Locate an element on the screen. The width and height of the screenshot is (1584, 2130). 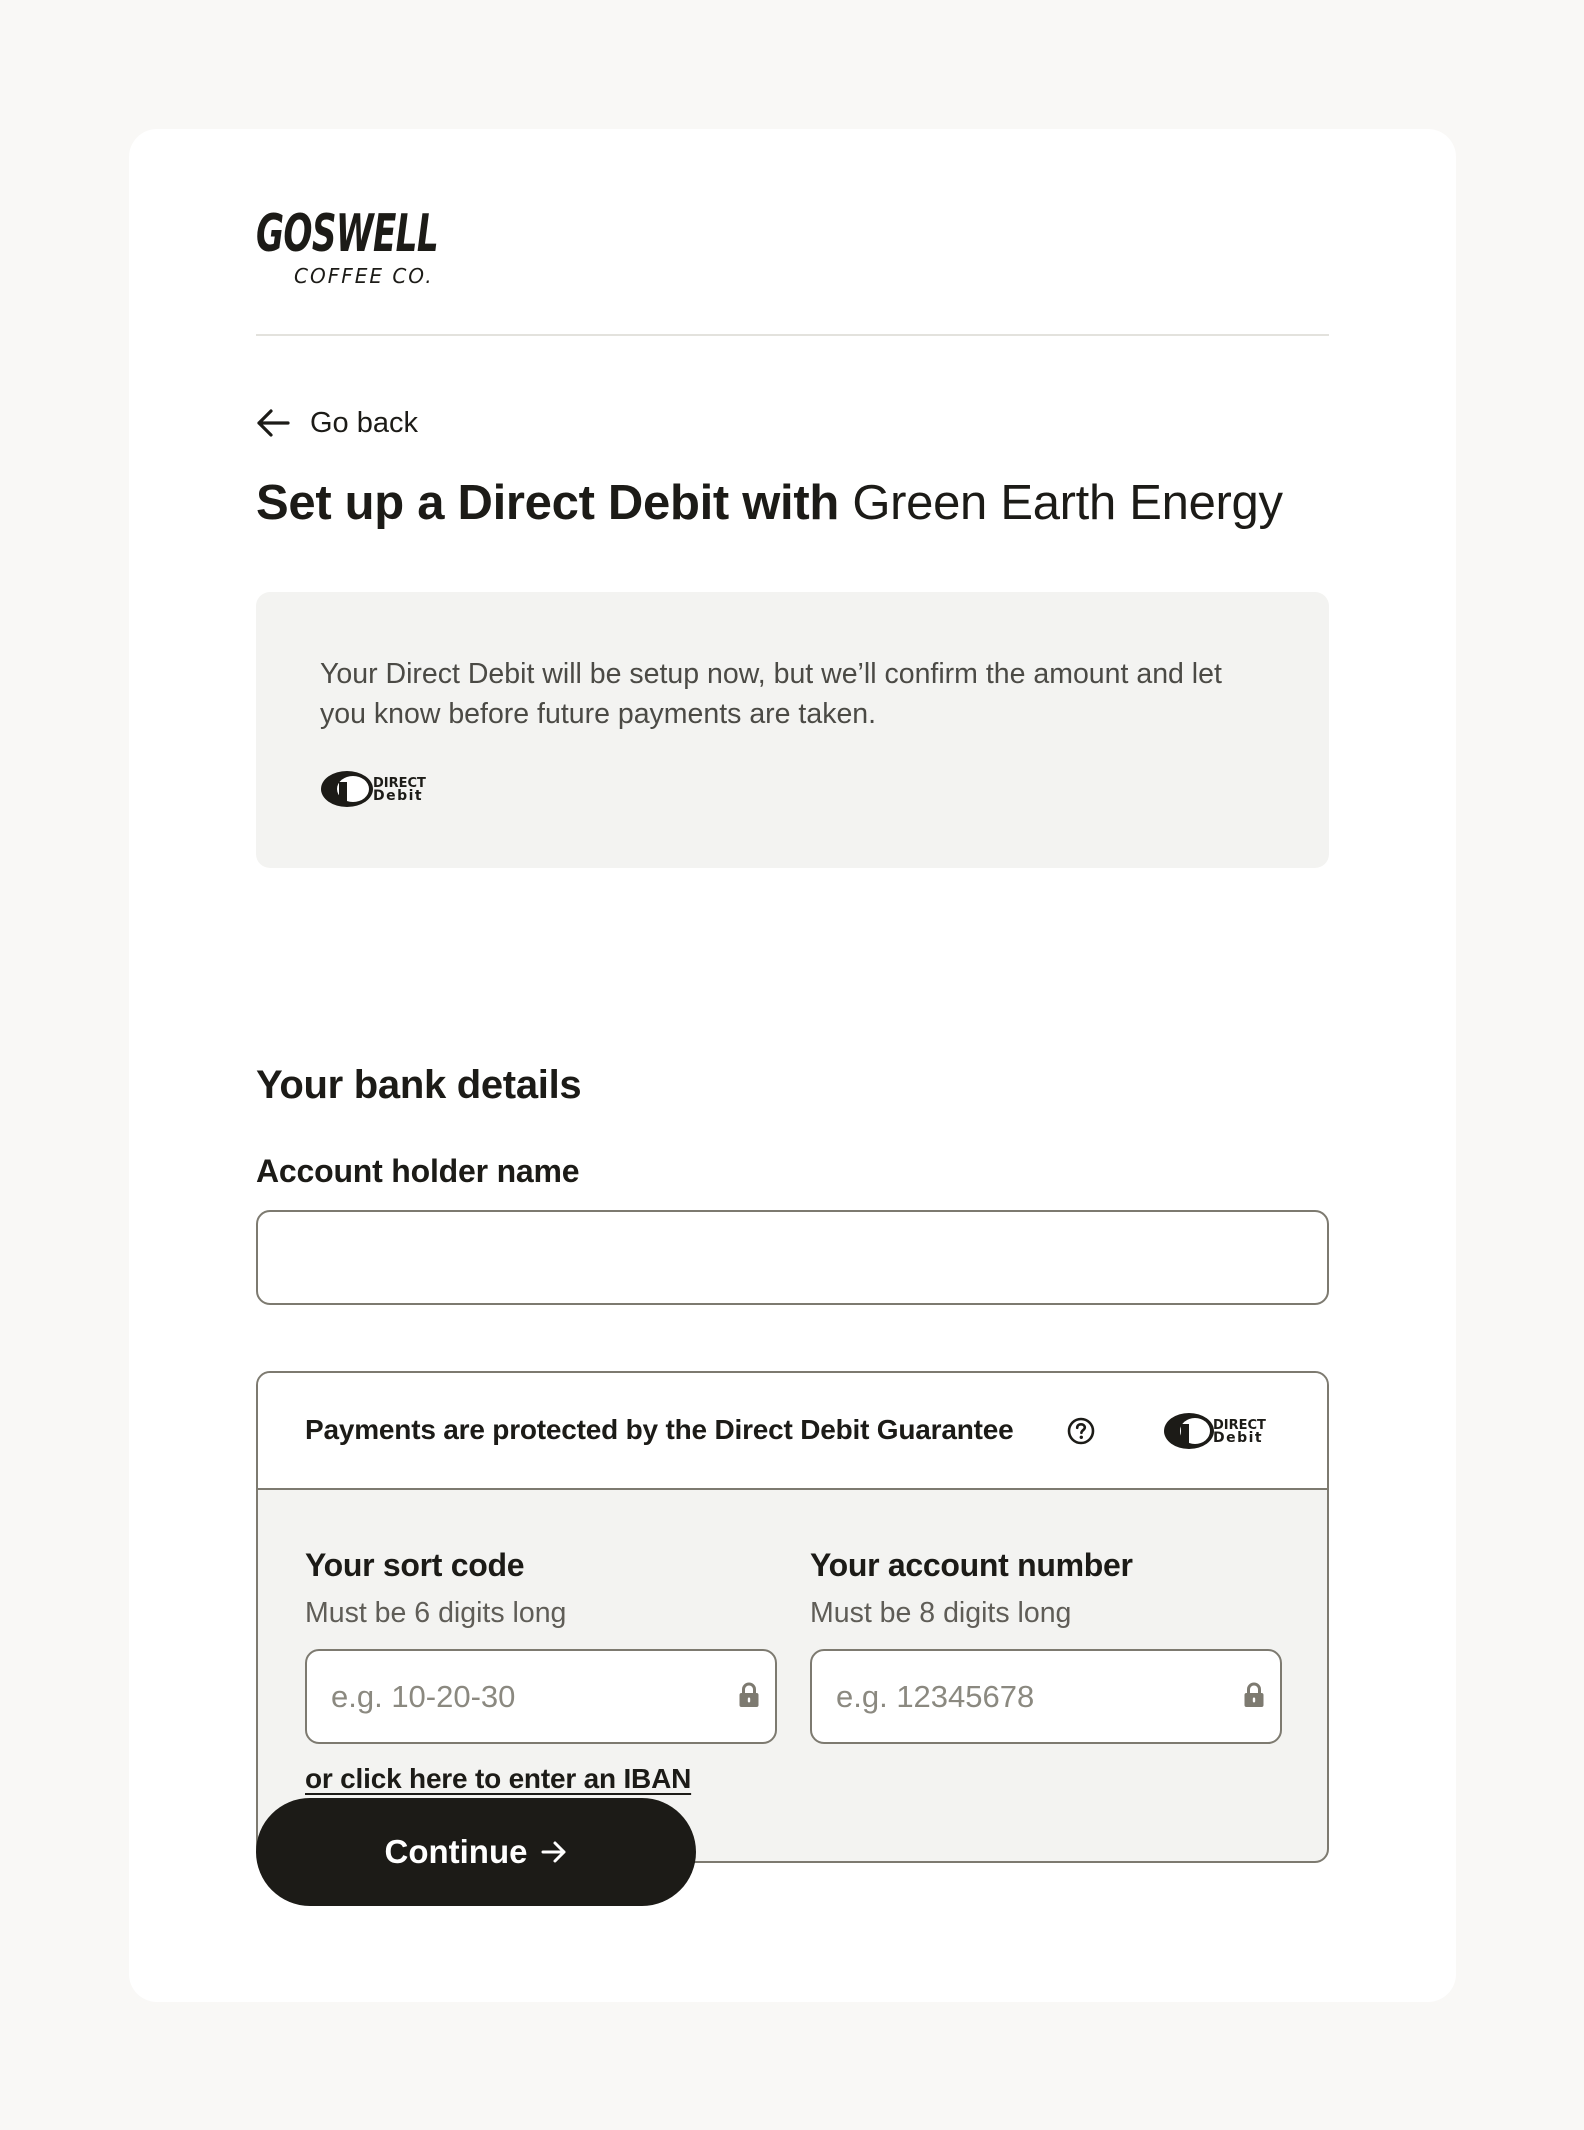
question-circle-icon is located at coordinates (1081, 1431).